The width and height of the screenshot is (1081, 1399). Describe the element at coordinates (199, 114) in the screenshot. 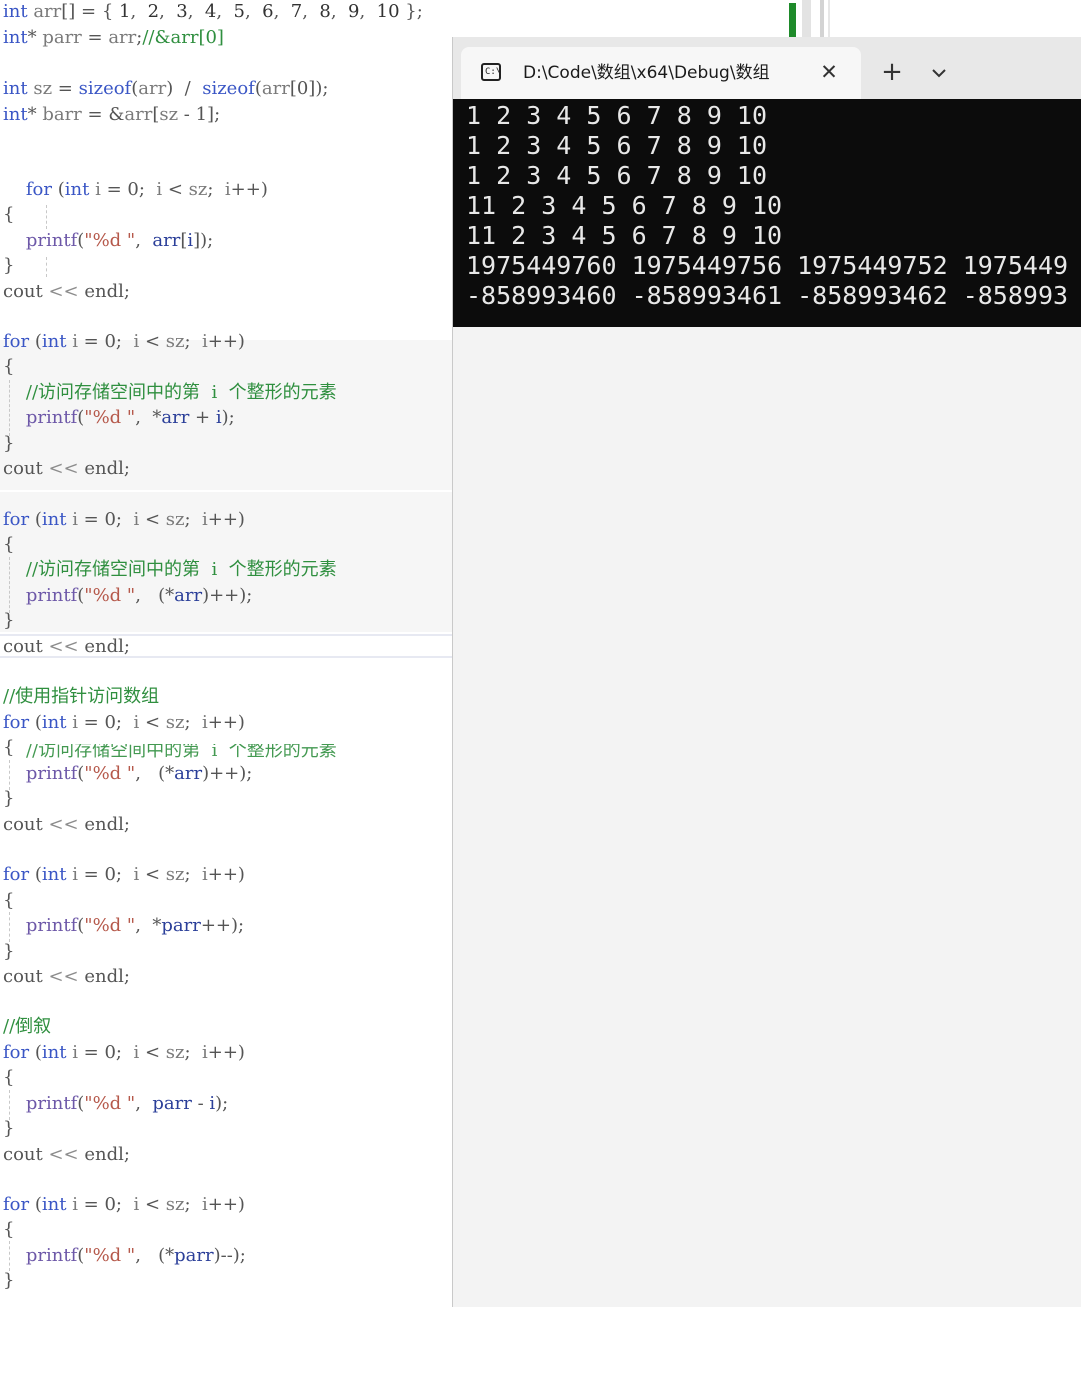

I see `code-token: - 1];` at that location.